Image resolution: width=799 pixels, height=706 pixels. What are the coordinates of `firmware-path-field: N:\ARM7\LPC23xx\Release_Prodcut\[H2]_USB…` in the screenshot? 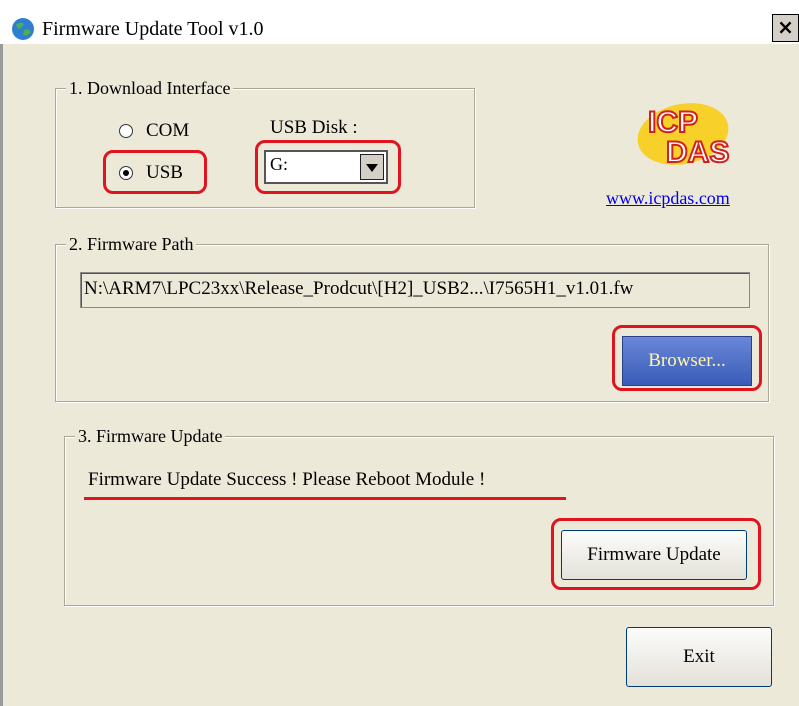 It's located at (415, 290).